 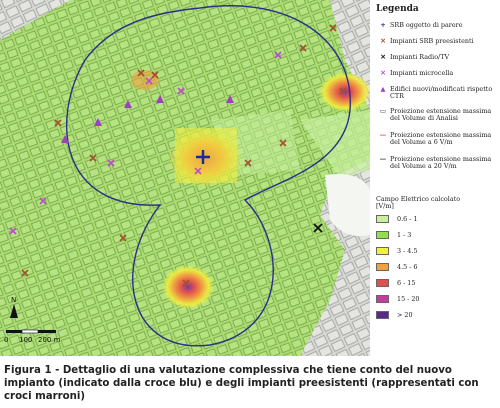 What do you see at coordinates (6, 340) in the screenshot?
I see `scale-label-0: 0` at bounding box center [6, 340].